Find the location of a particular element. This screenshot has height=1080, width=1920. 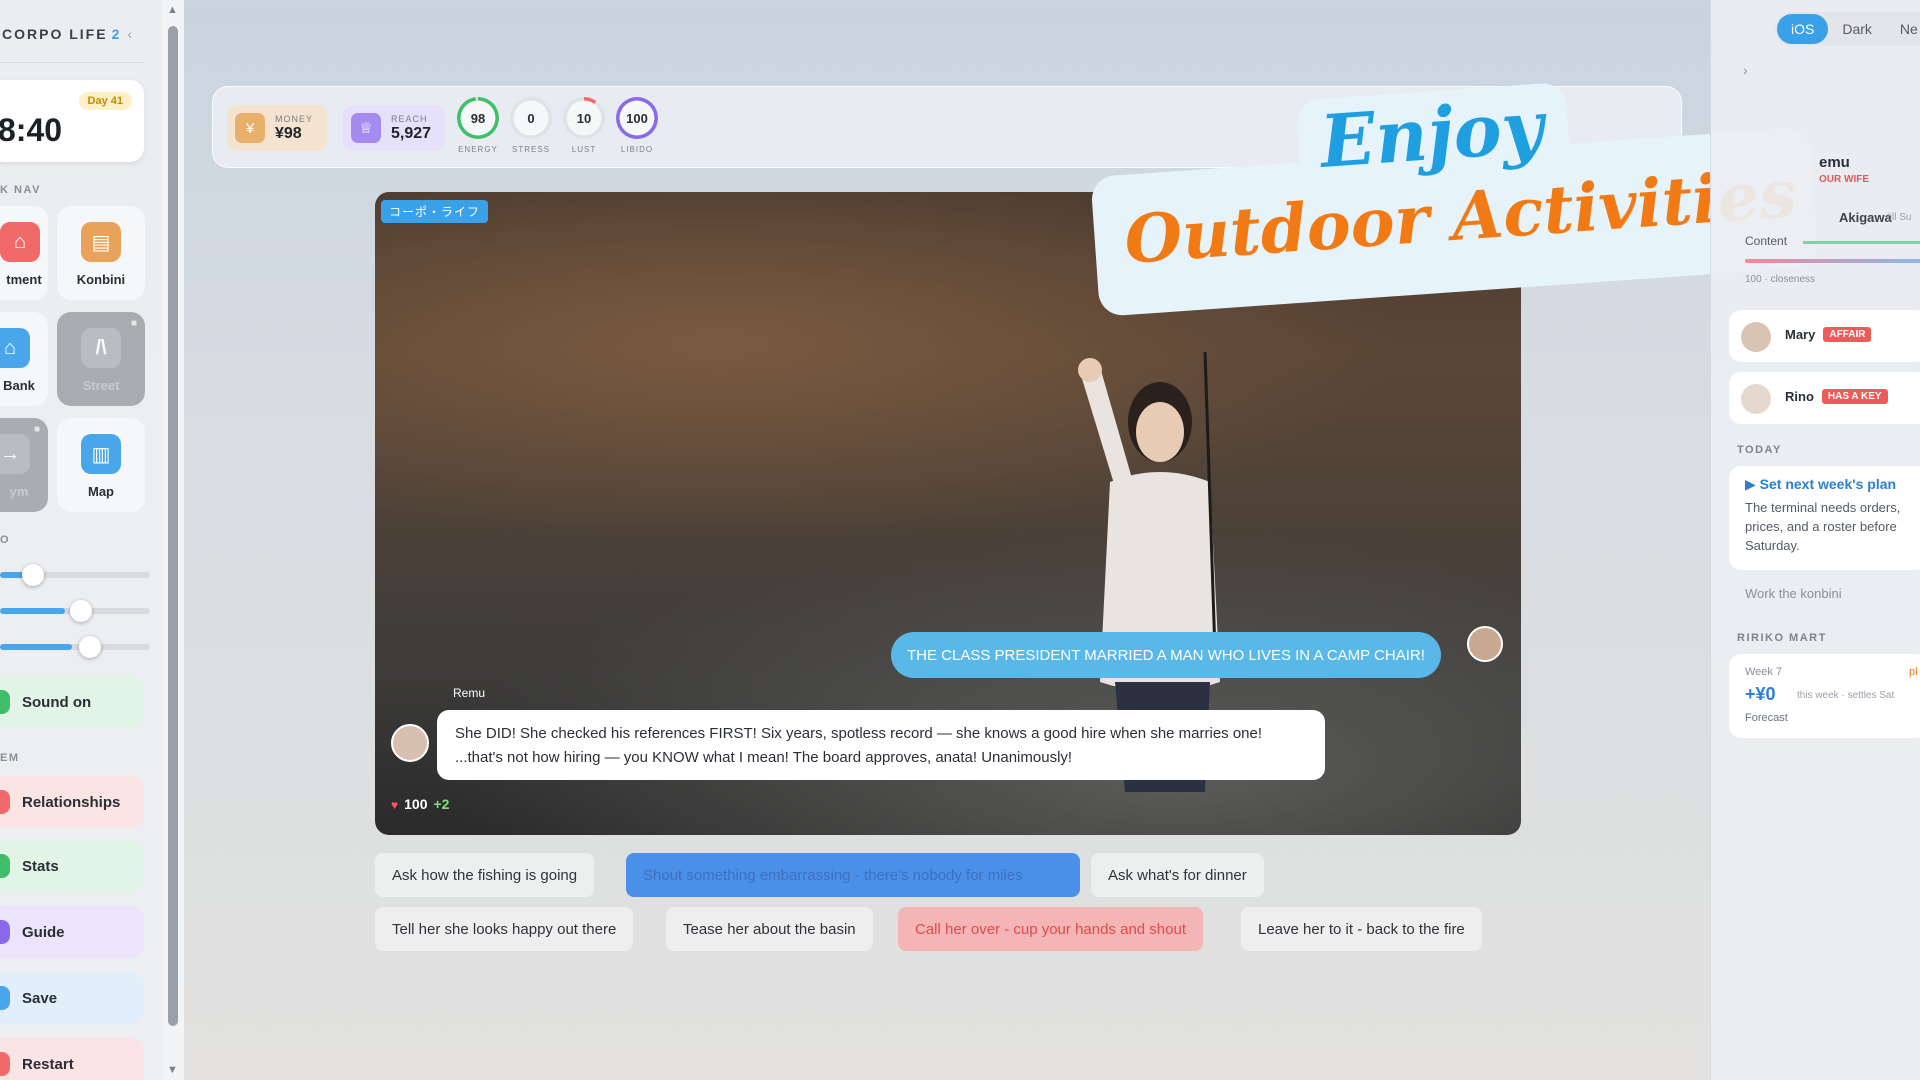

gauge-label: STRESS is located at coordinates (530, 149).